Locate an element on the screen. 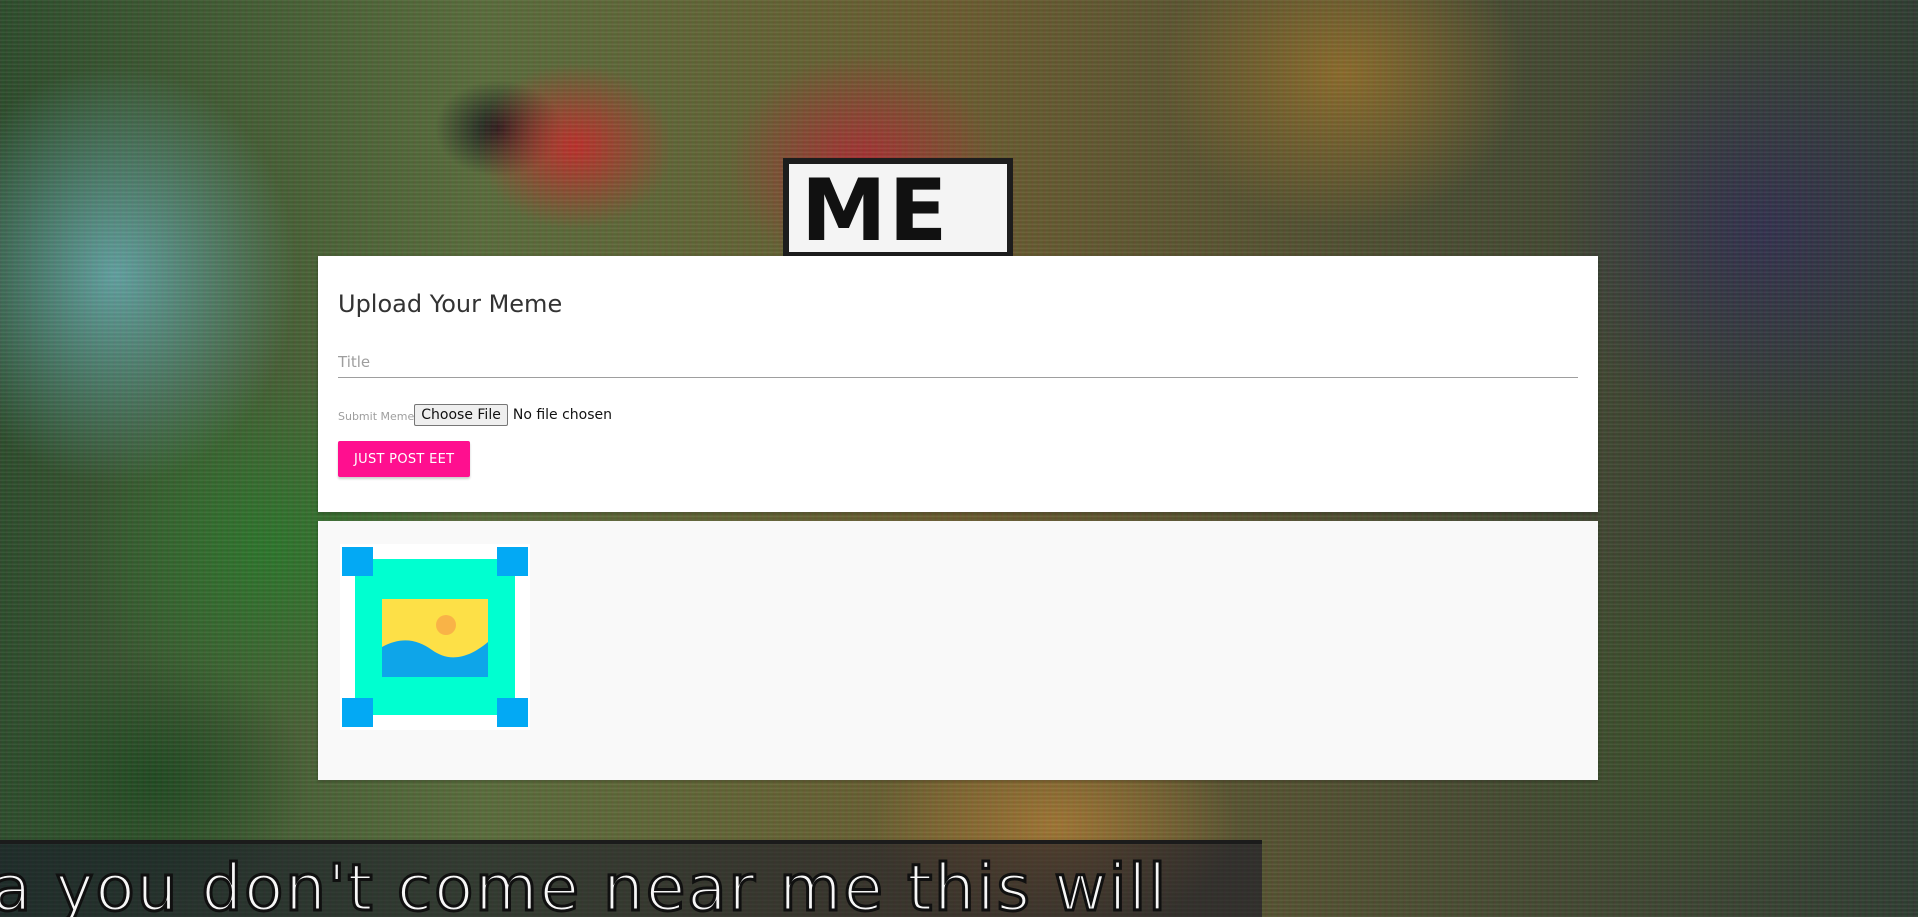 Image resolution: width=1918 pixels, height=917 pixels. background-sign-text: ME is located at coordinates (875, 209).